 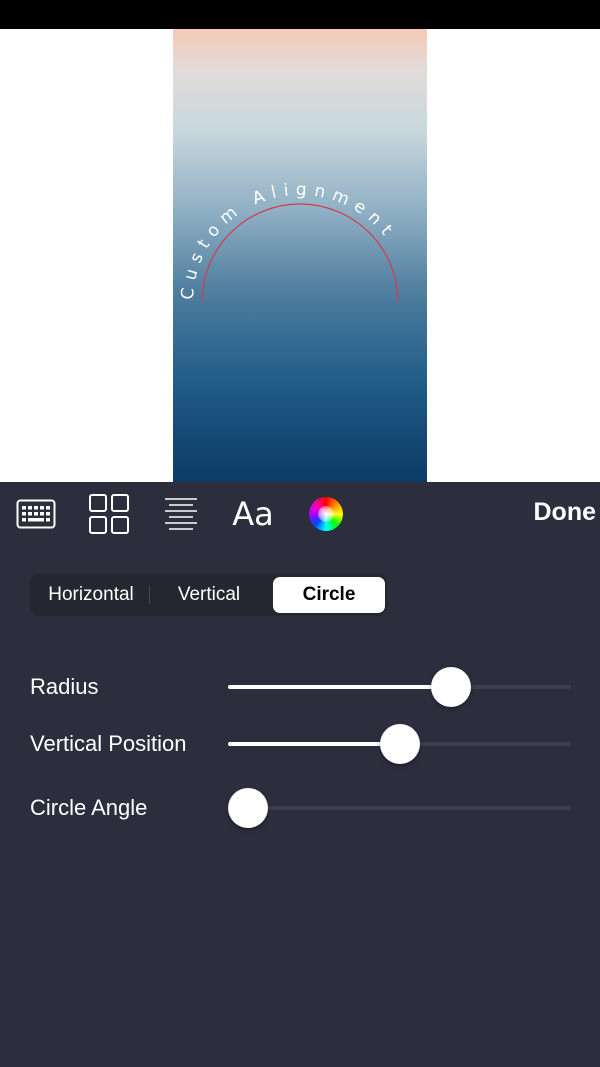 I want to click on vertical-position-slider, so click(x=399, y=744).